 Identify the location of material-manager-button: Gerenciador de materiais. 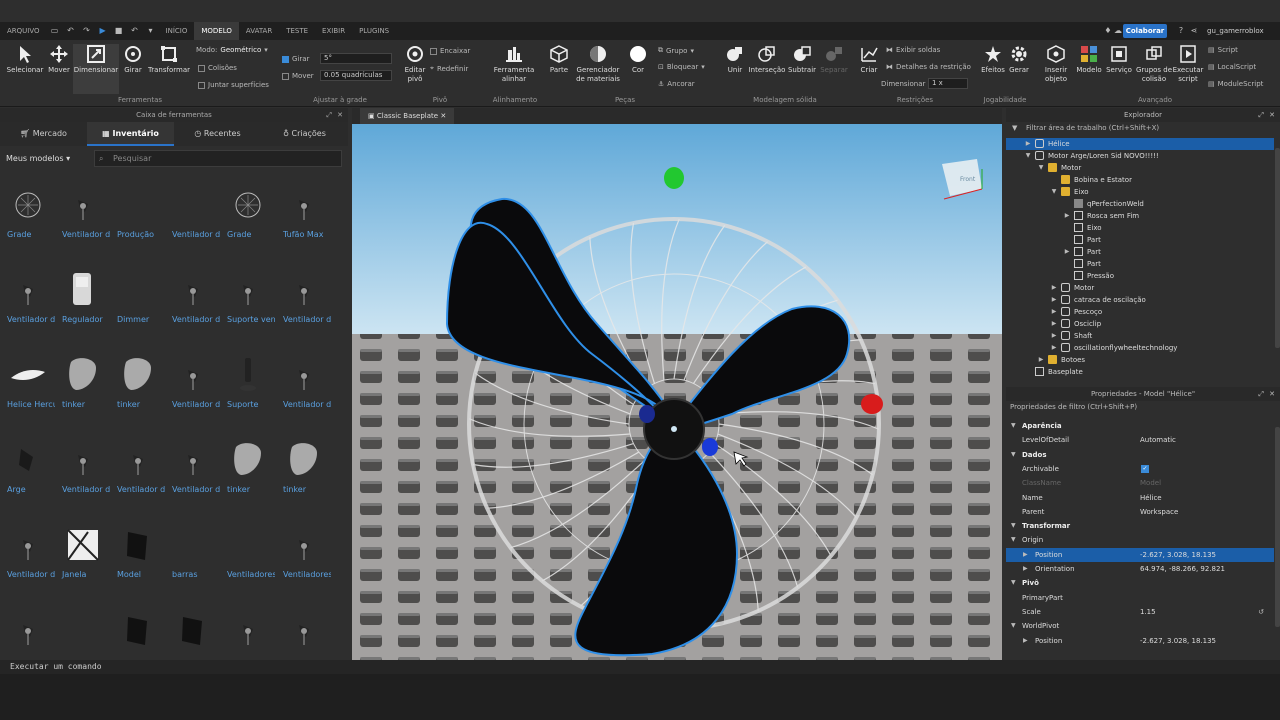
(598, 64).